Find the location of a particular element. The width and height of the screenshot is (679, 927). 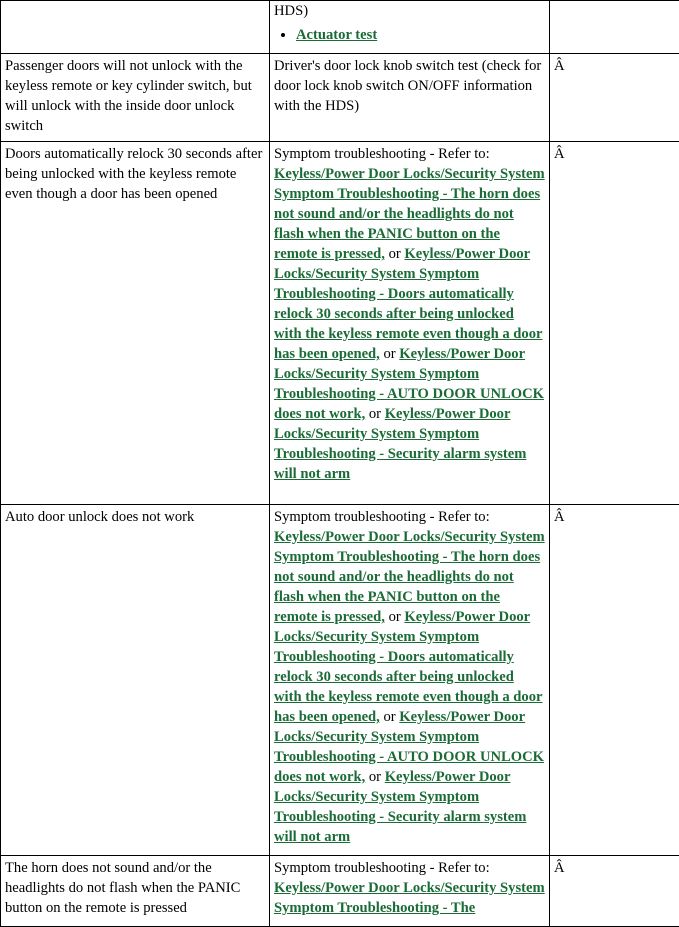

cell-action: HDS) Actuator test is located at coordinates (410, 27).